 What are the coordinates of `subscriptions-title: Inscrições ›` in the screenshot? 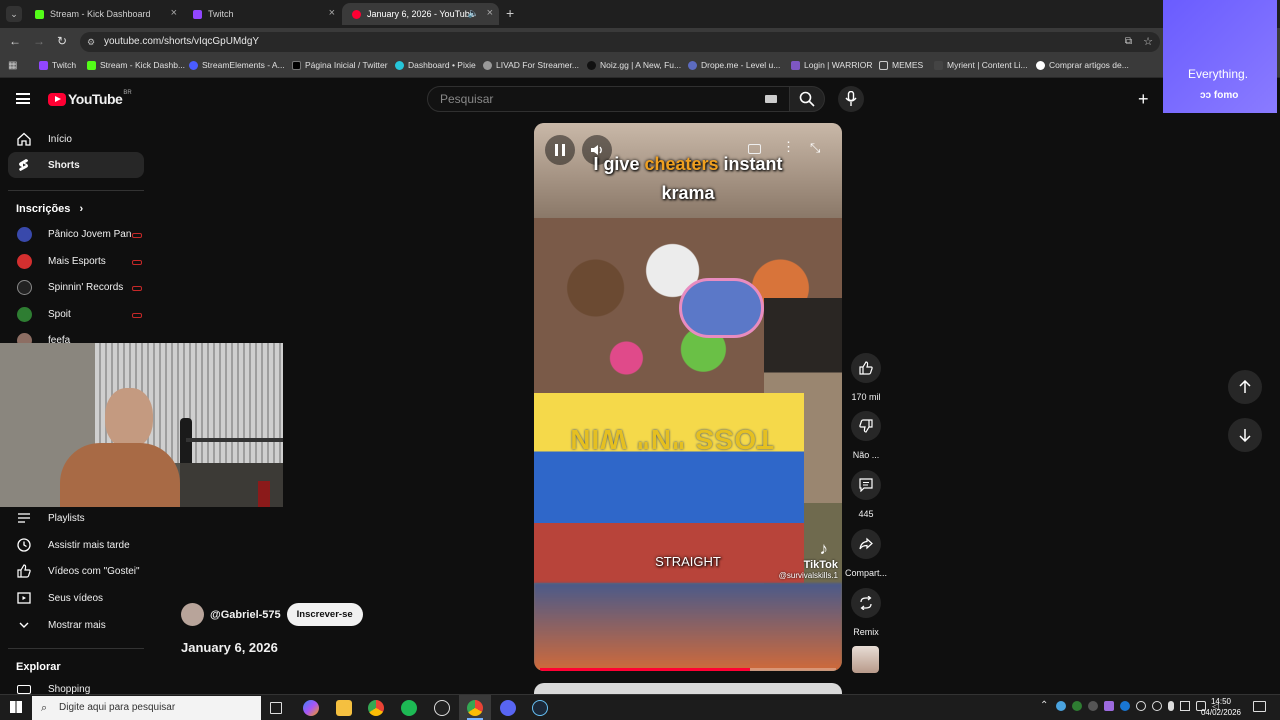 It's located at (49, 209).